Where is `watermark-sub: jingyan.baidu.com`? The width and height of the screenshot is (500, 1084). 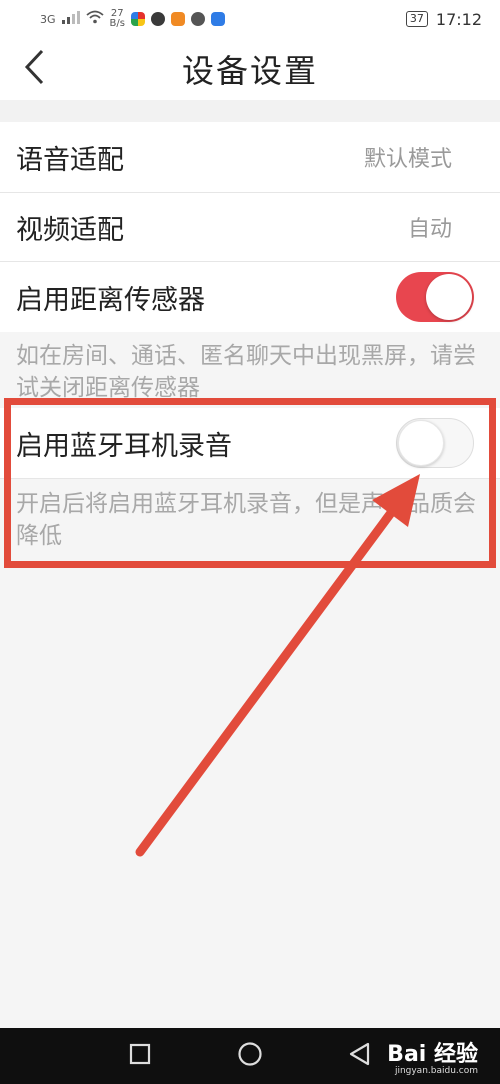
watermark-sub: jingyan.baidu.com is located at coordinates (436, 1071).